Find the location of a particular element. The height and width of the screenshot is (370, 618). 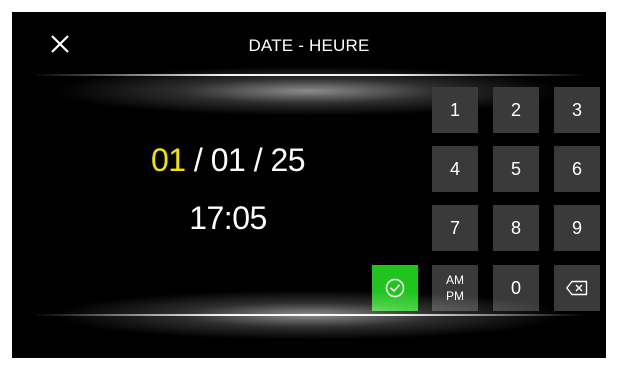

key-1: 1 is located at coordinates (455, 110).